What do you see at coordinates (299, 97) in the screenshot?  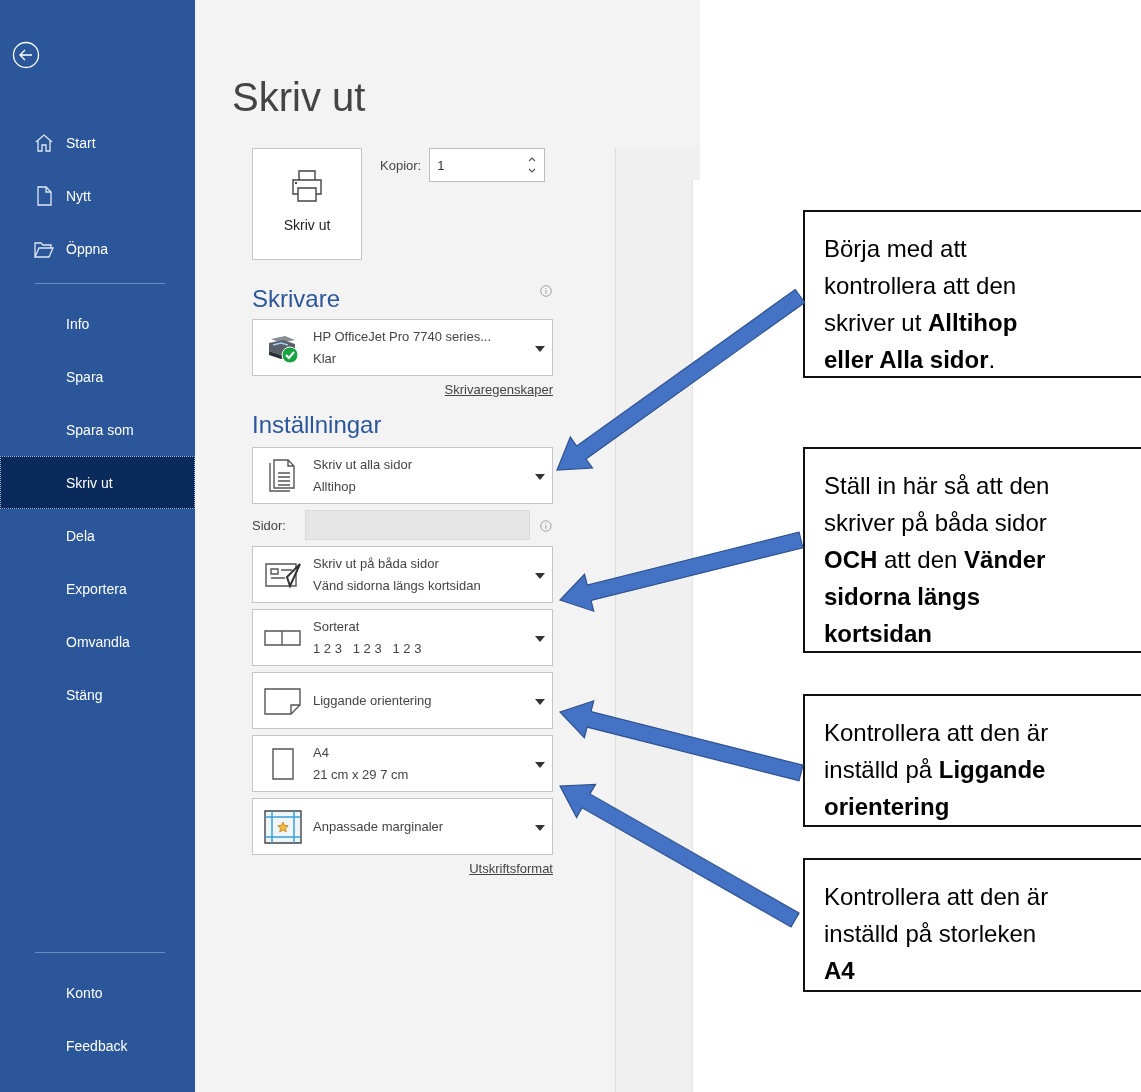 I see `page-title: Skriv ut` at bounding box center [299, 97].